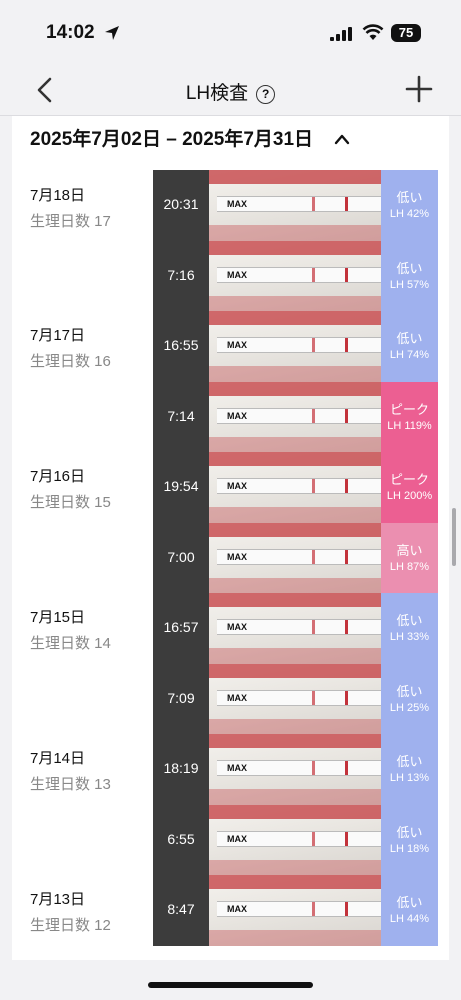 This screenshot has height=1000, width=461. I want to click on test-time: 7:16, so click(181, 274).